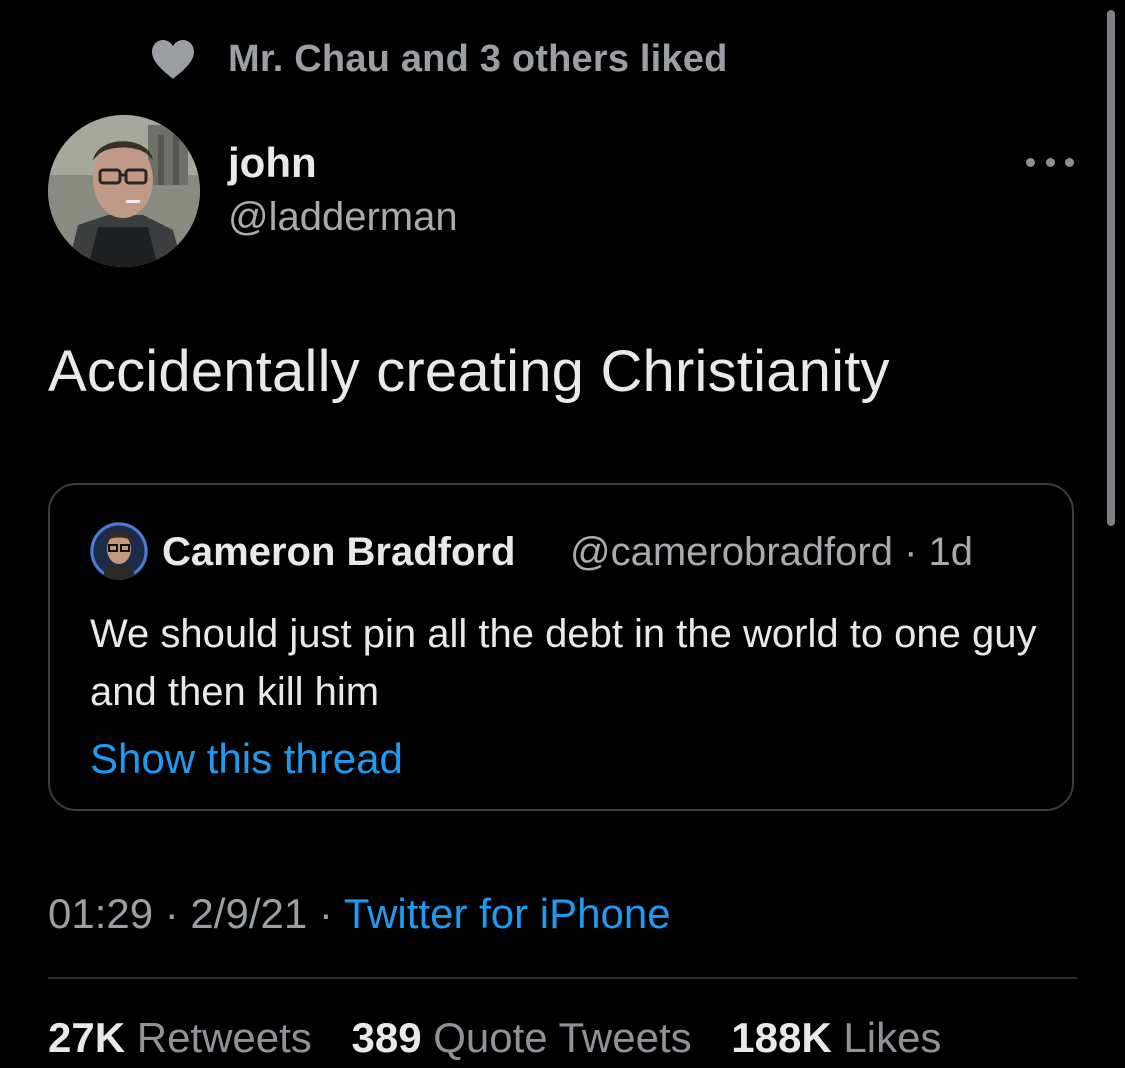 This screenshot has width=1125, height=1068. I want to click on heart-icon, so click(173, 59).